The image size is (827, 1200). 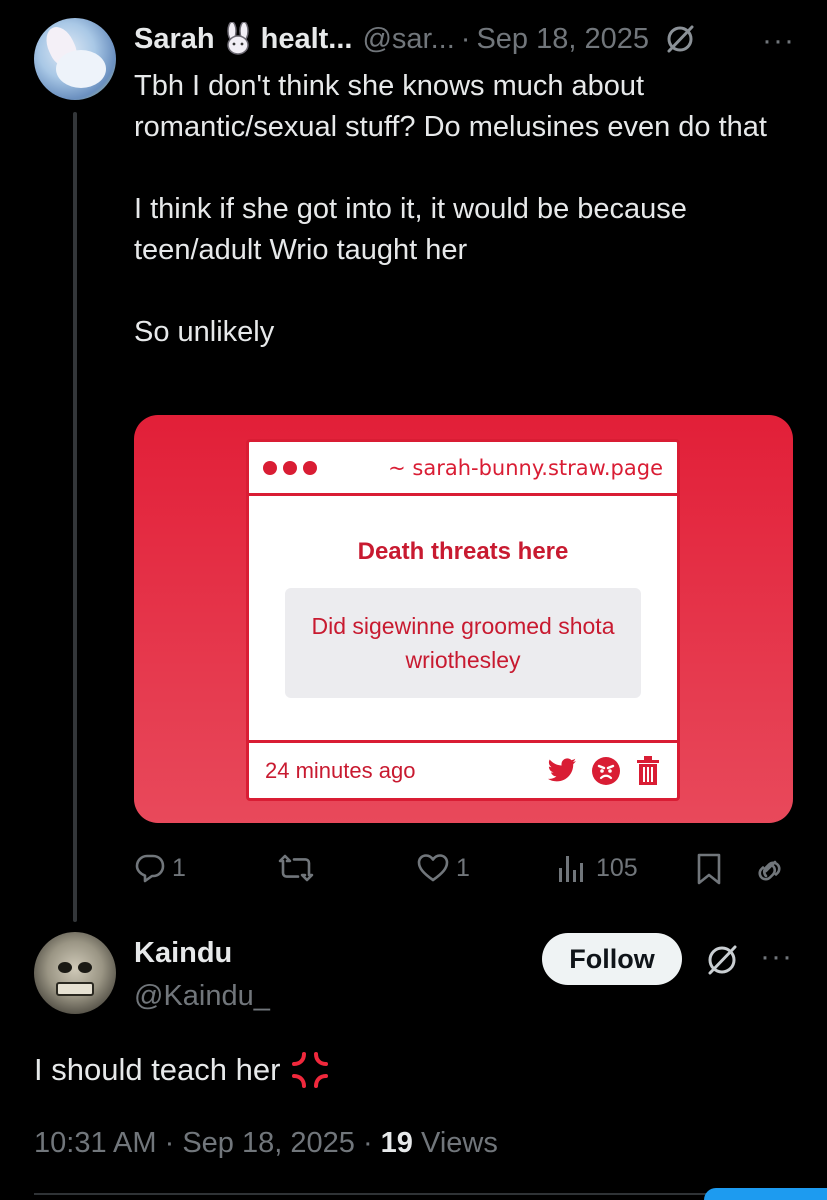 What do you see at coordinates (81, 69) in the screenshot?
I see `avatar-bunny-face` at bounding box center [81, 69].